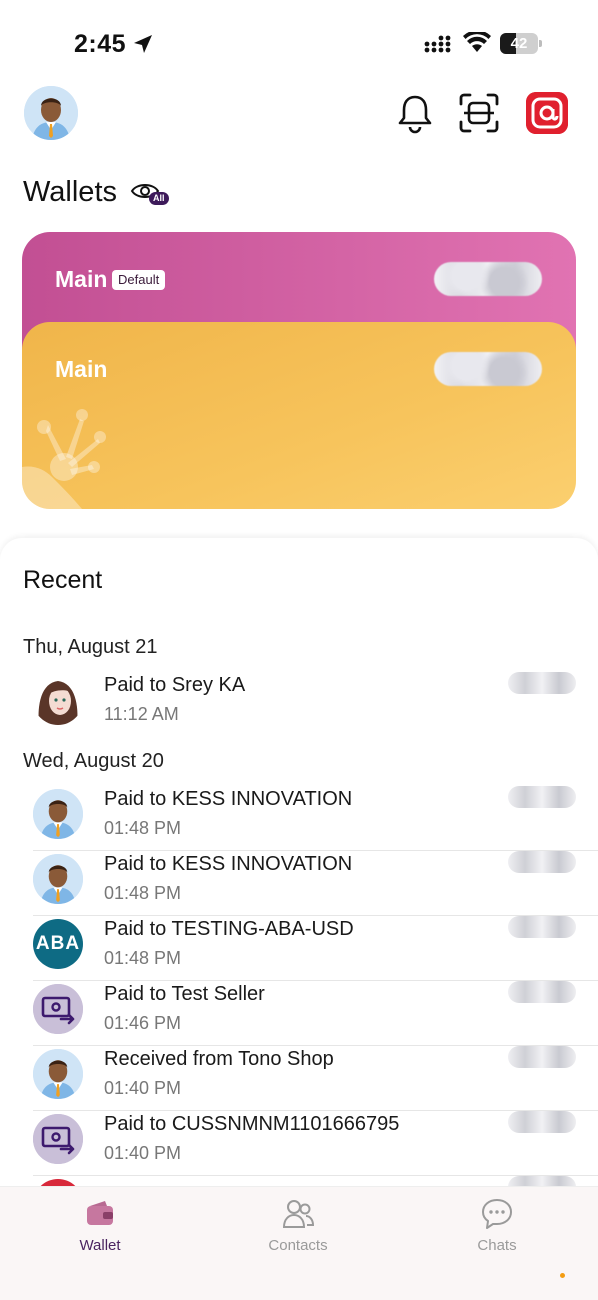 This screenshot has height=1300, width=598. Describe the element at coordinates (90, 647) in the screenshot. I see `date-header: Thu, August 21` at that location.